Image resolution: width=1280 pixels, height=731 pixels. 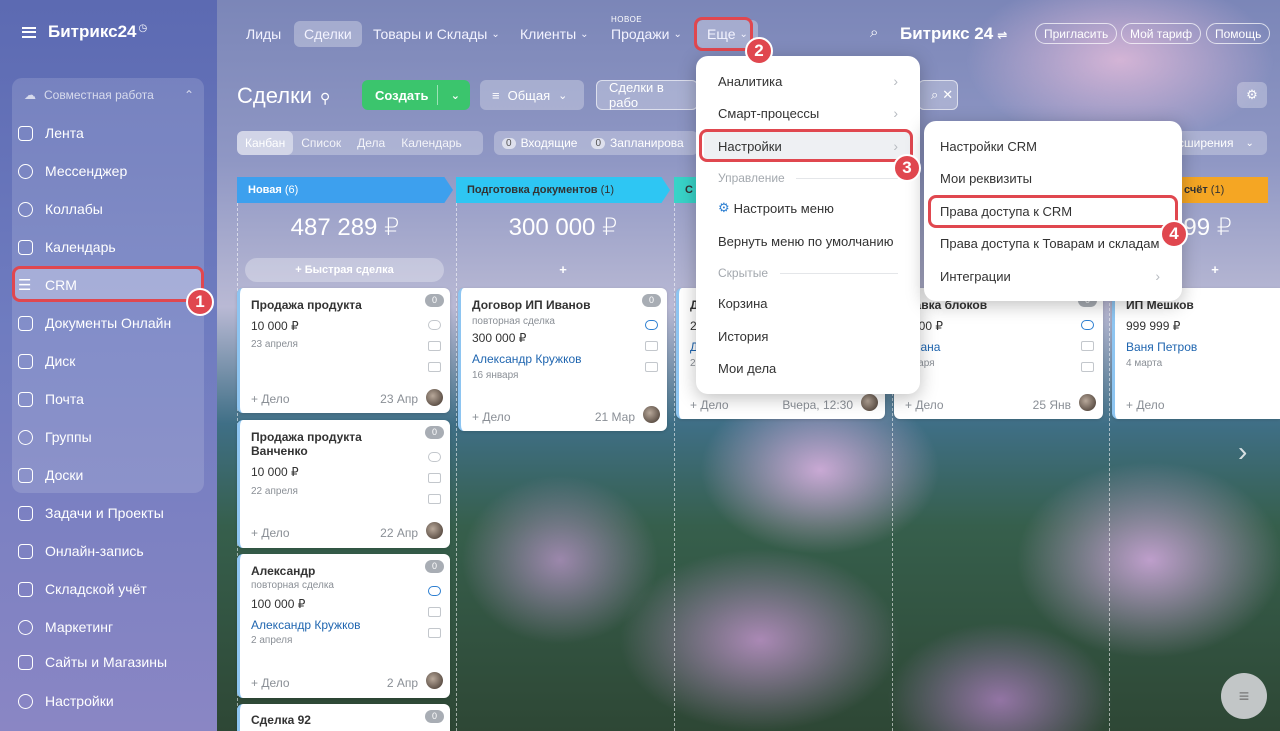 I want to click on tab-list: Список, so click(x=321, y=143).